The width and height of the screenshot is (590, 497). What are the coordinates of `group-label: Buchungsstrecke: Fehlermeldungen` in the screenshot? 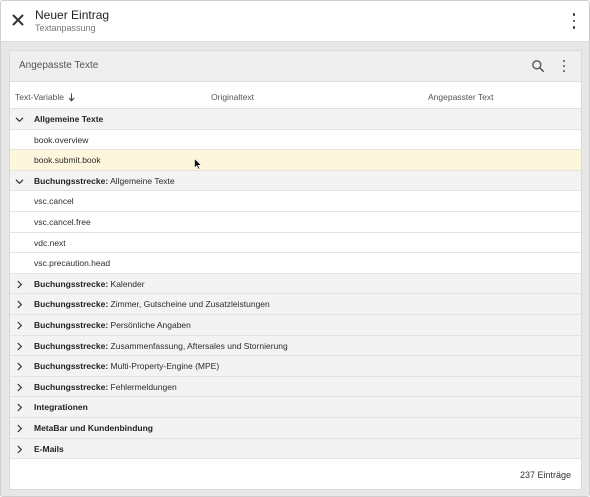 It's located at (105, 386).